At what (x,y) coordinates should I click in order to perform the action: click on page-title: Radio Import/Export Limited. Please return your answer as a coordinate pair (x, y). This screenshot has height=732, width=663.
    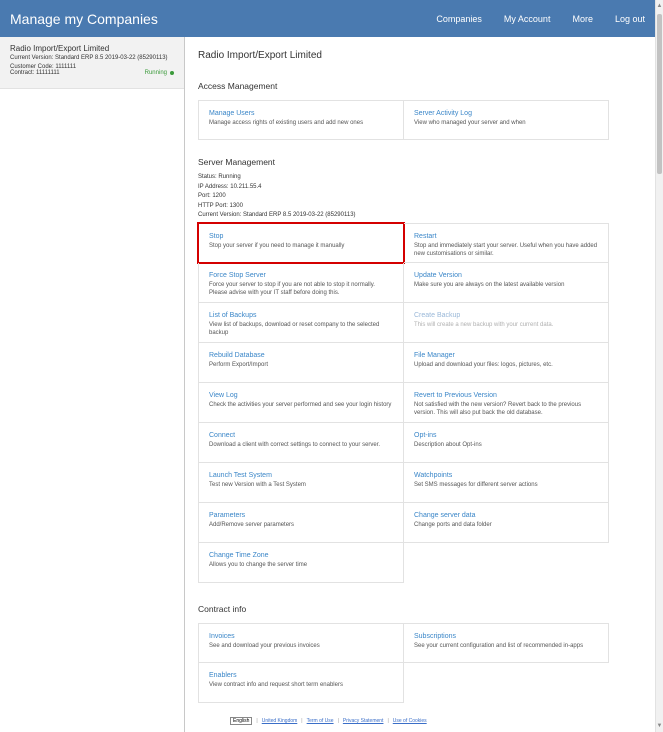
    Looking at the image, I should click on (260, 55).